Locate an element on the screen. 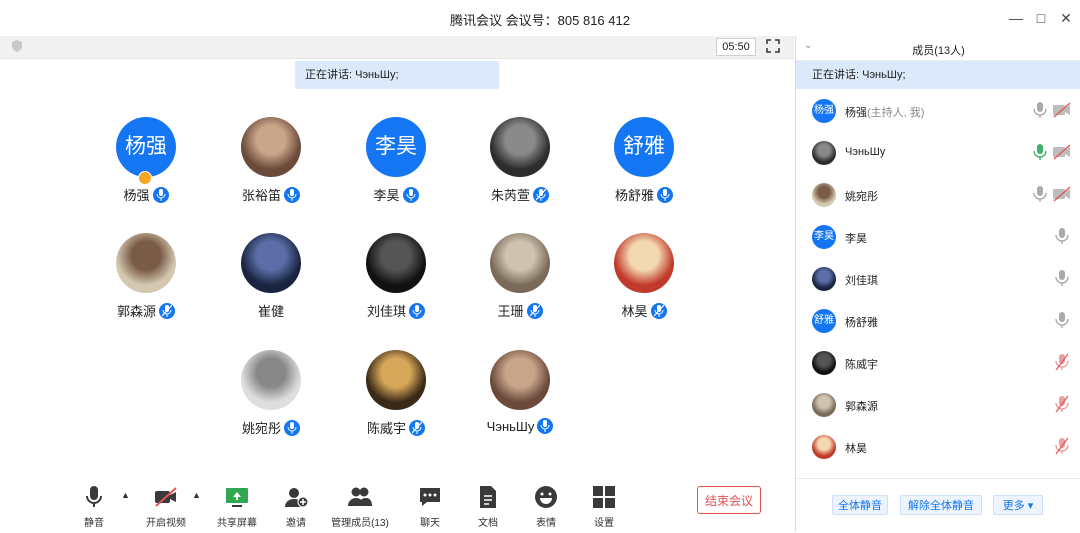  mute-button: 静音 is located at coordinates (94, 507).